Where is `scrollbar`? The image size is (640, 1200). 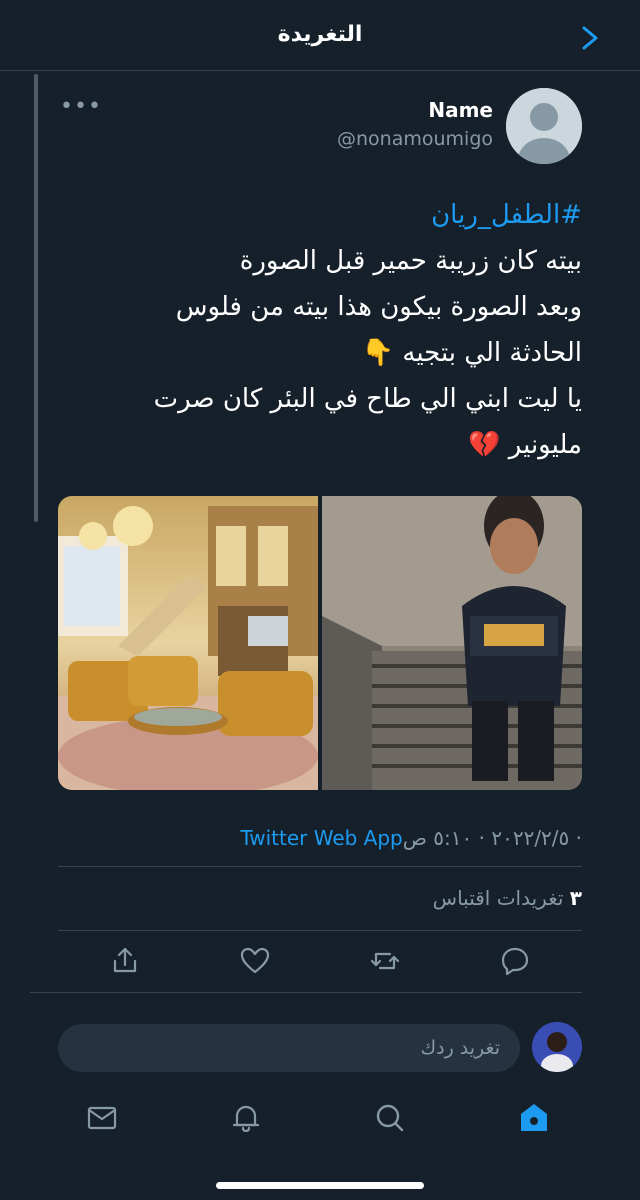
scrollbar is located at coordinates (36, 298).